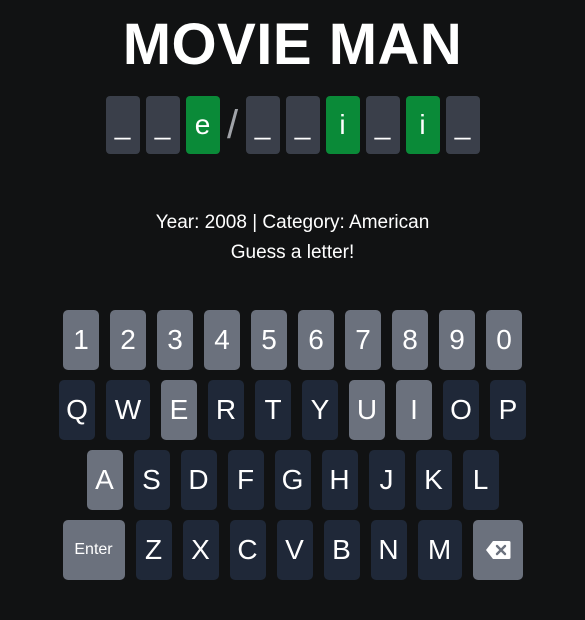 The height and width of the screenshot is (620, 585). I want to click on key-9: 9, so click(457, 340).